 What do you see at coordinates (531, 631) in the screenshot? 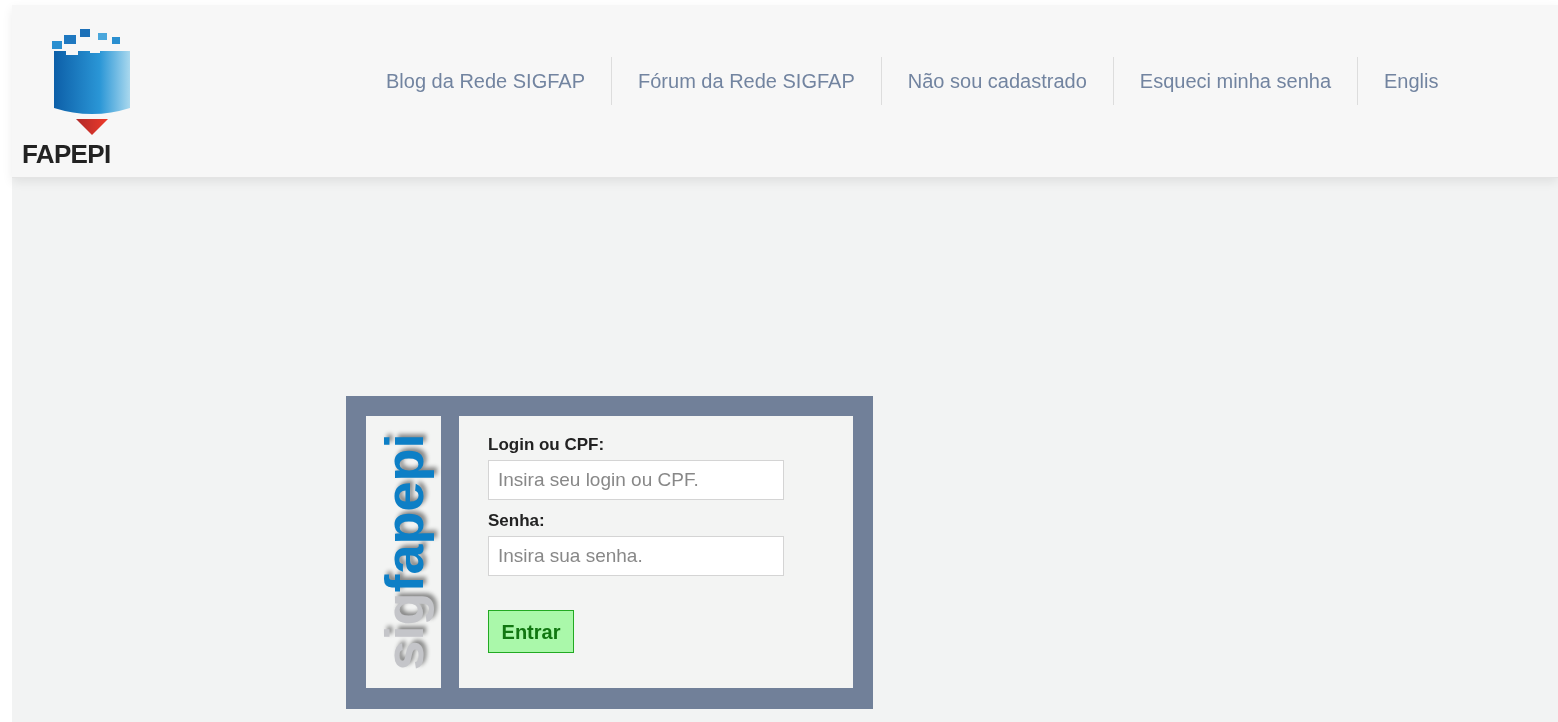
I see `submit-button: Entrar` at bounding box center [531, 631].